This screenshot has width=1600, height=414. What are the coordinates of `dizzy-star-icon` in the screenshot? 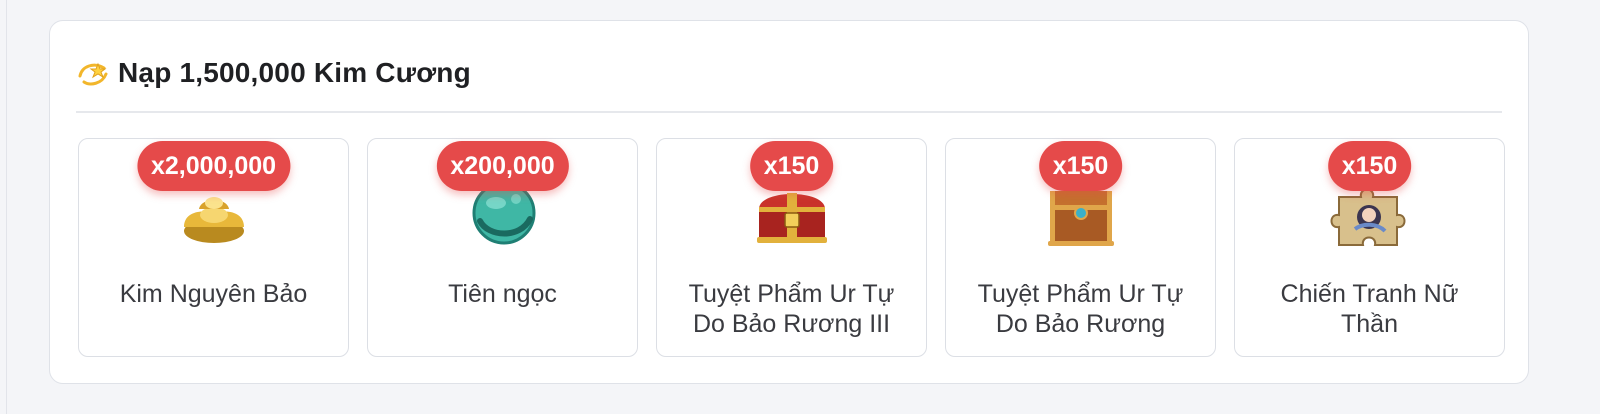 It's located at (93, 73).